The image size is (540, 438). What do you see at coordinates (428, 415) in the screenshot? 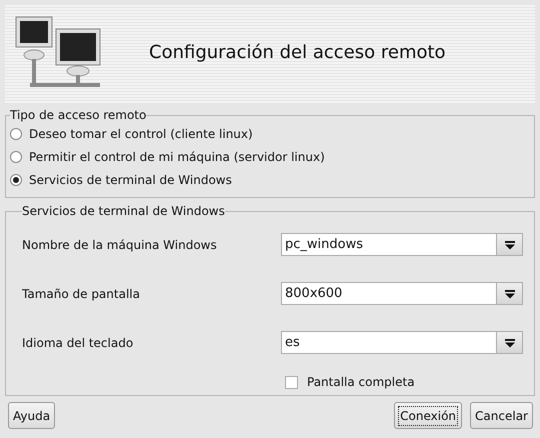
I see `connect-button: Conexión` at bounding box center [428, 415].